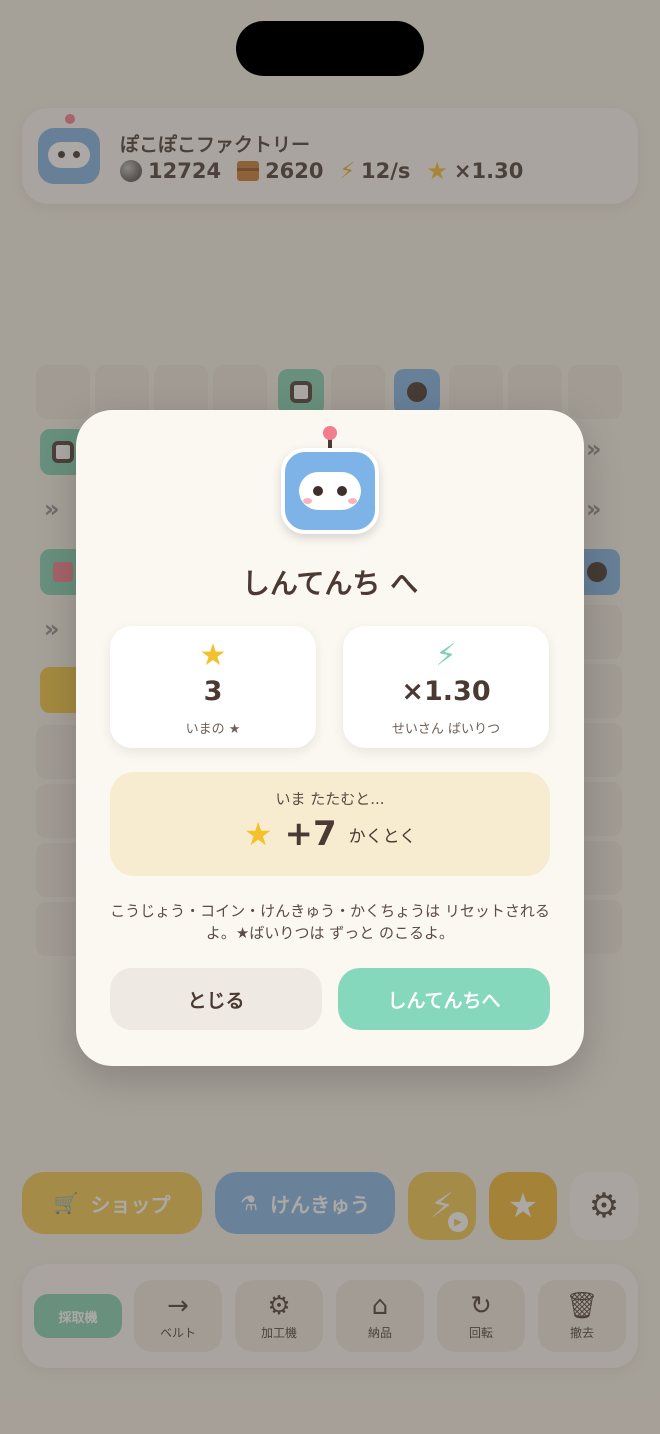  I want to click on star-gain-panel: いま たたむと... ★ +7 かくとく, so click(330, 824).